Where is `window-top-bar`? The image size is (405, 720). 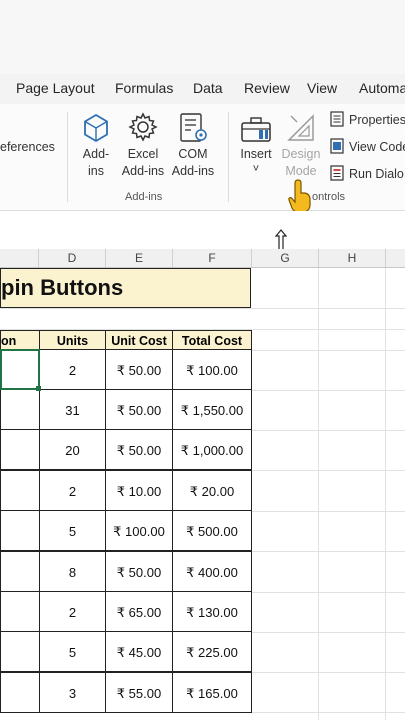
window-top-bar is located at coordinates (202, 37).